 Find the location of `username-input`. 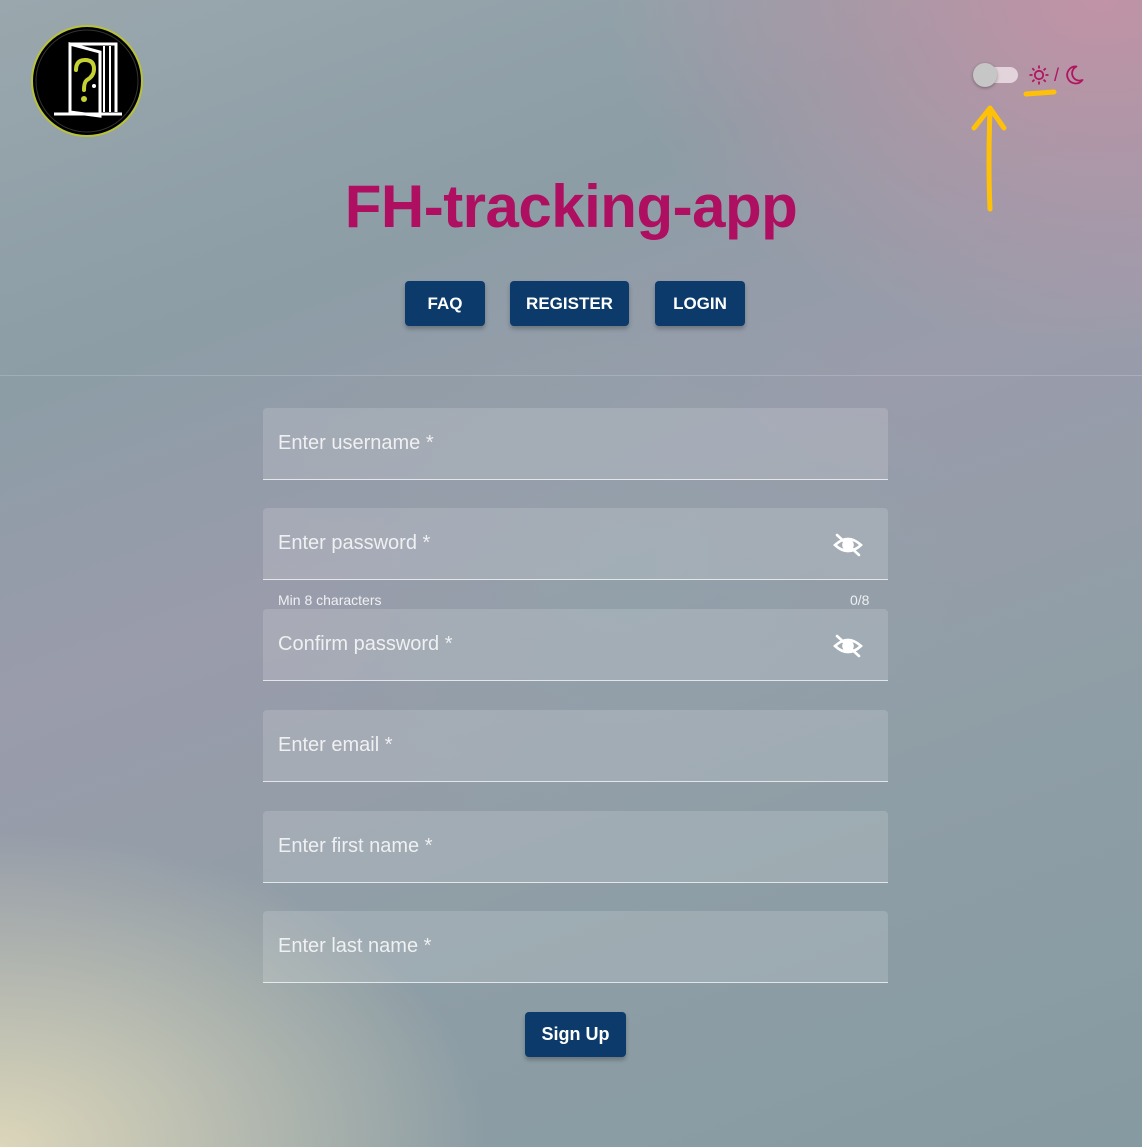

username-input is located at coordinates (575, 443).